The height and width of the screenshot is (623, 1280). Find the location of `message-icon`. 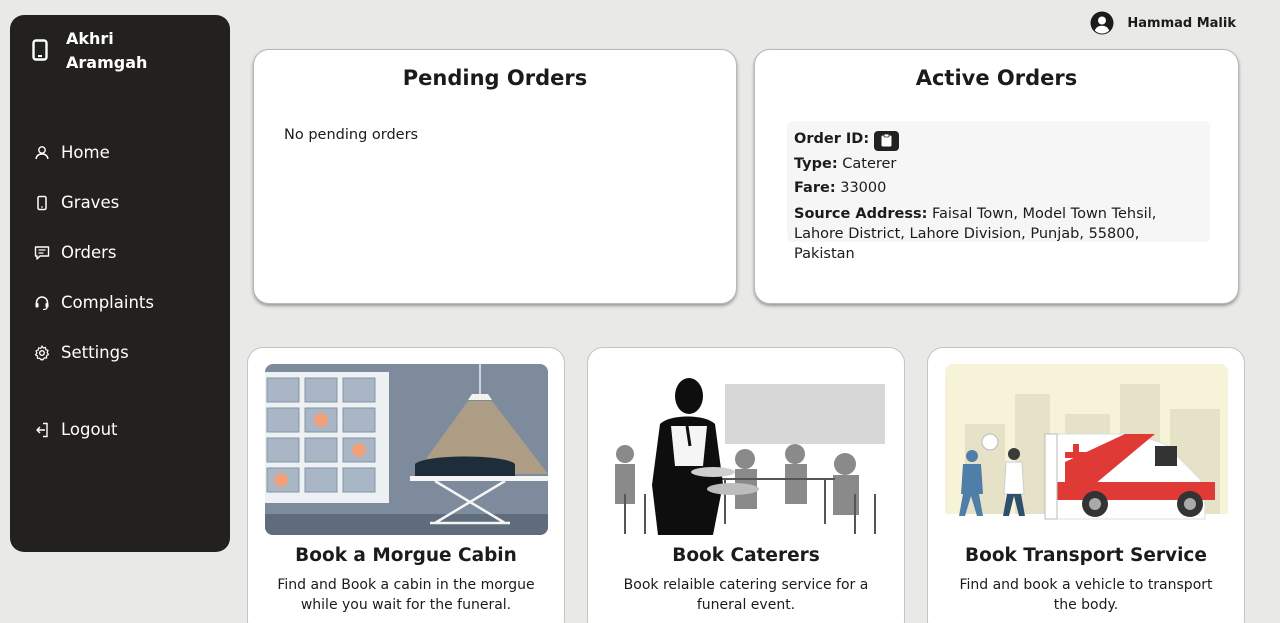

message-icon is located at coordinates (42, 253).